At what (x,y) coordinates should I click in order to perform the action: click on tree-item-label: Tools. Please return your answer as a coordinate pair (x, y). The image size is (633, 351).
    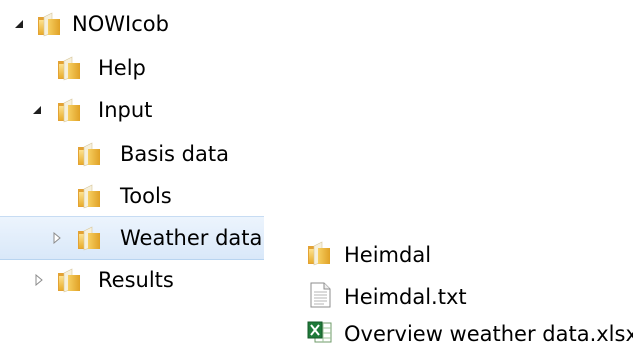
    Looking at the image, I should click on (146, 196).